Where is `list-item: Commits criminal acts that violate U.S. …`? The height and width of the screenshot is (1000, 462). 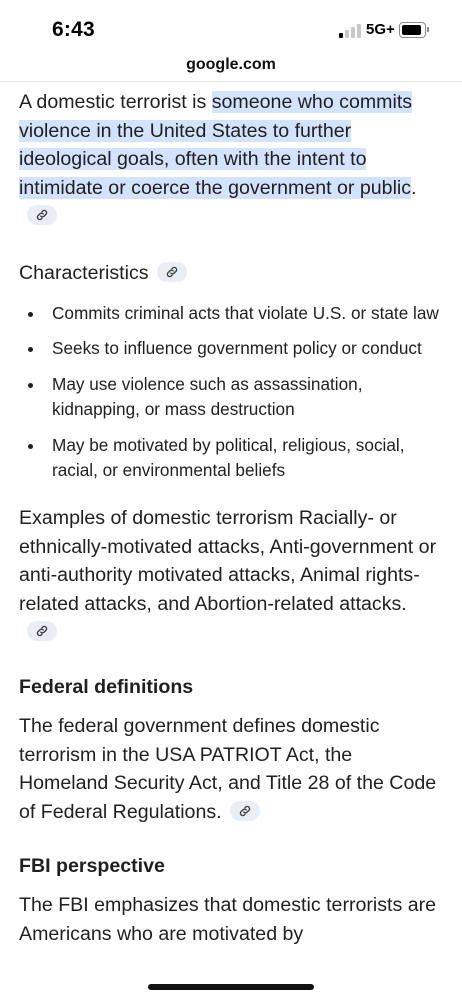 list-item: Commits criminal acts that violate U.S. … is located at coordinates (231, 314).